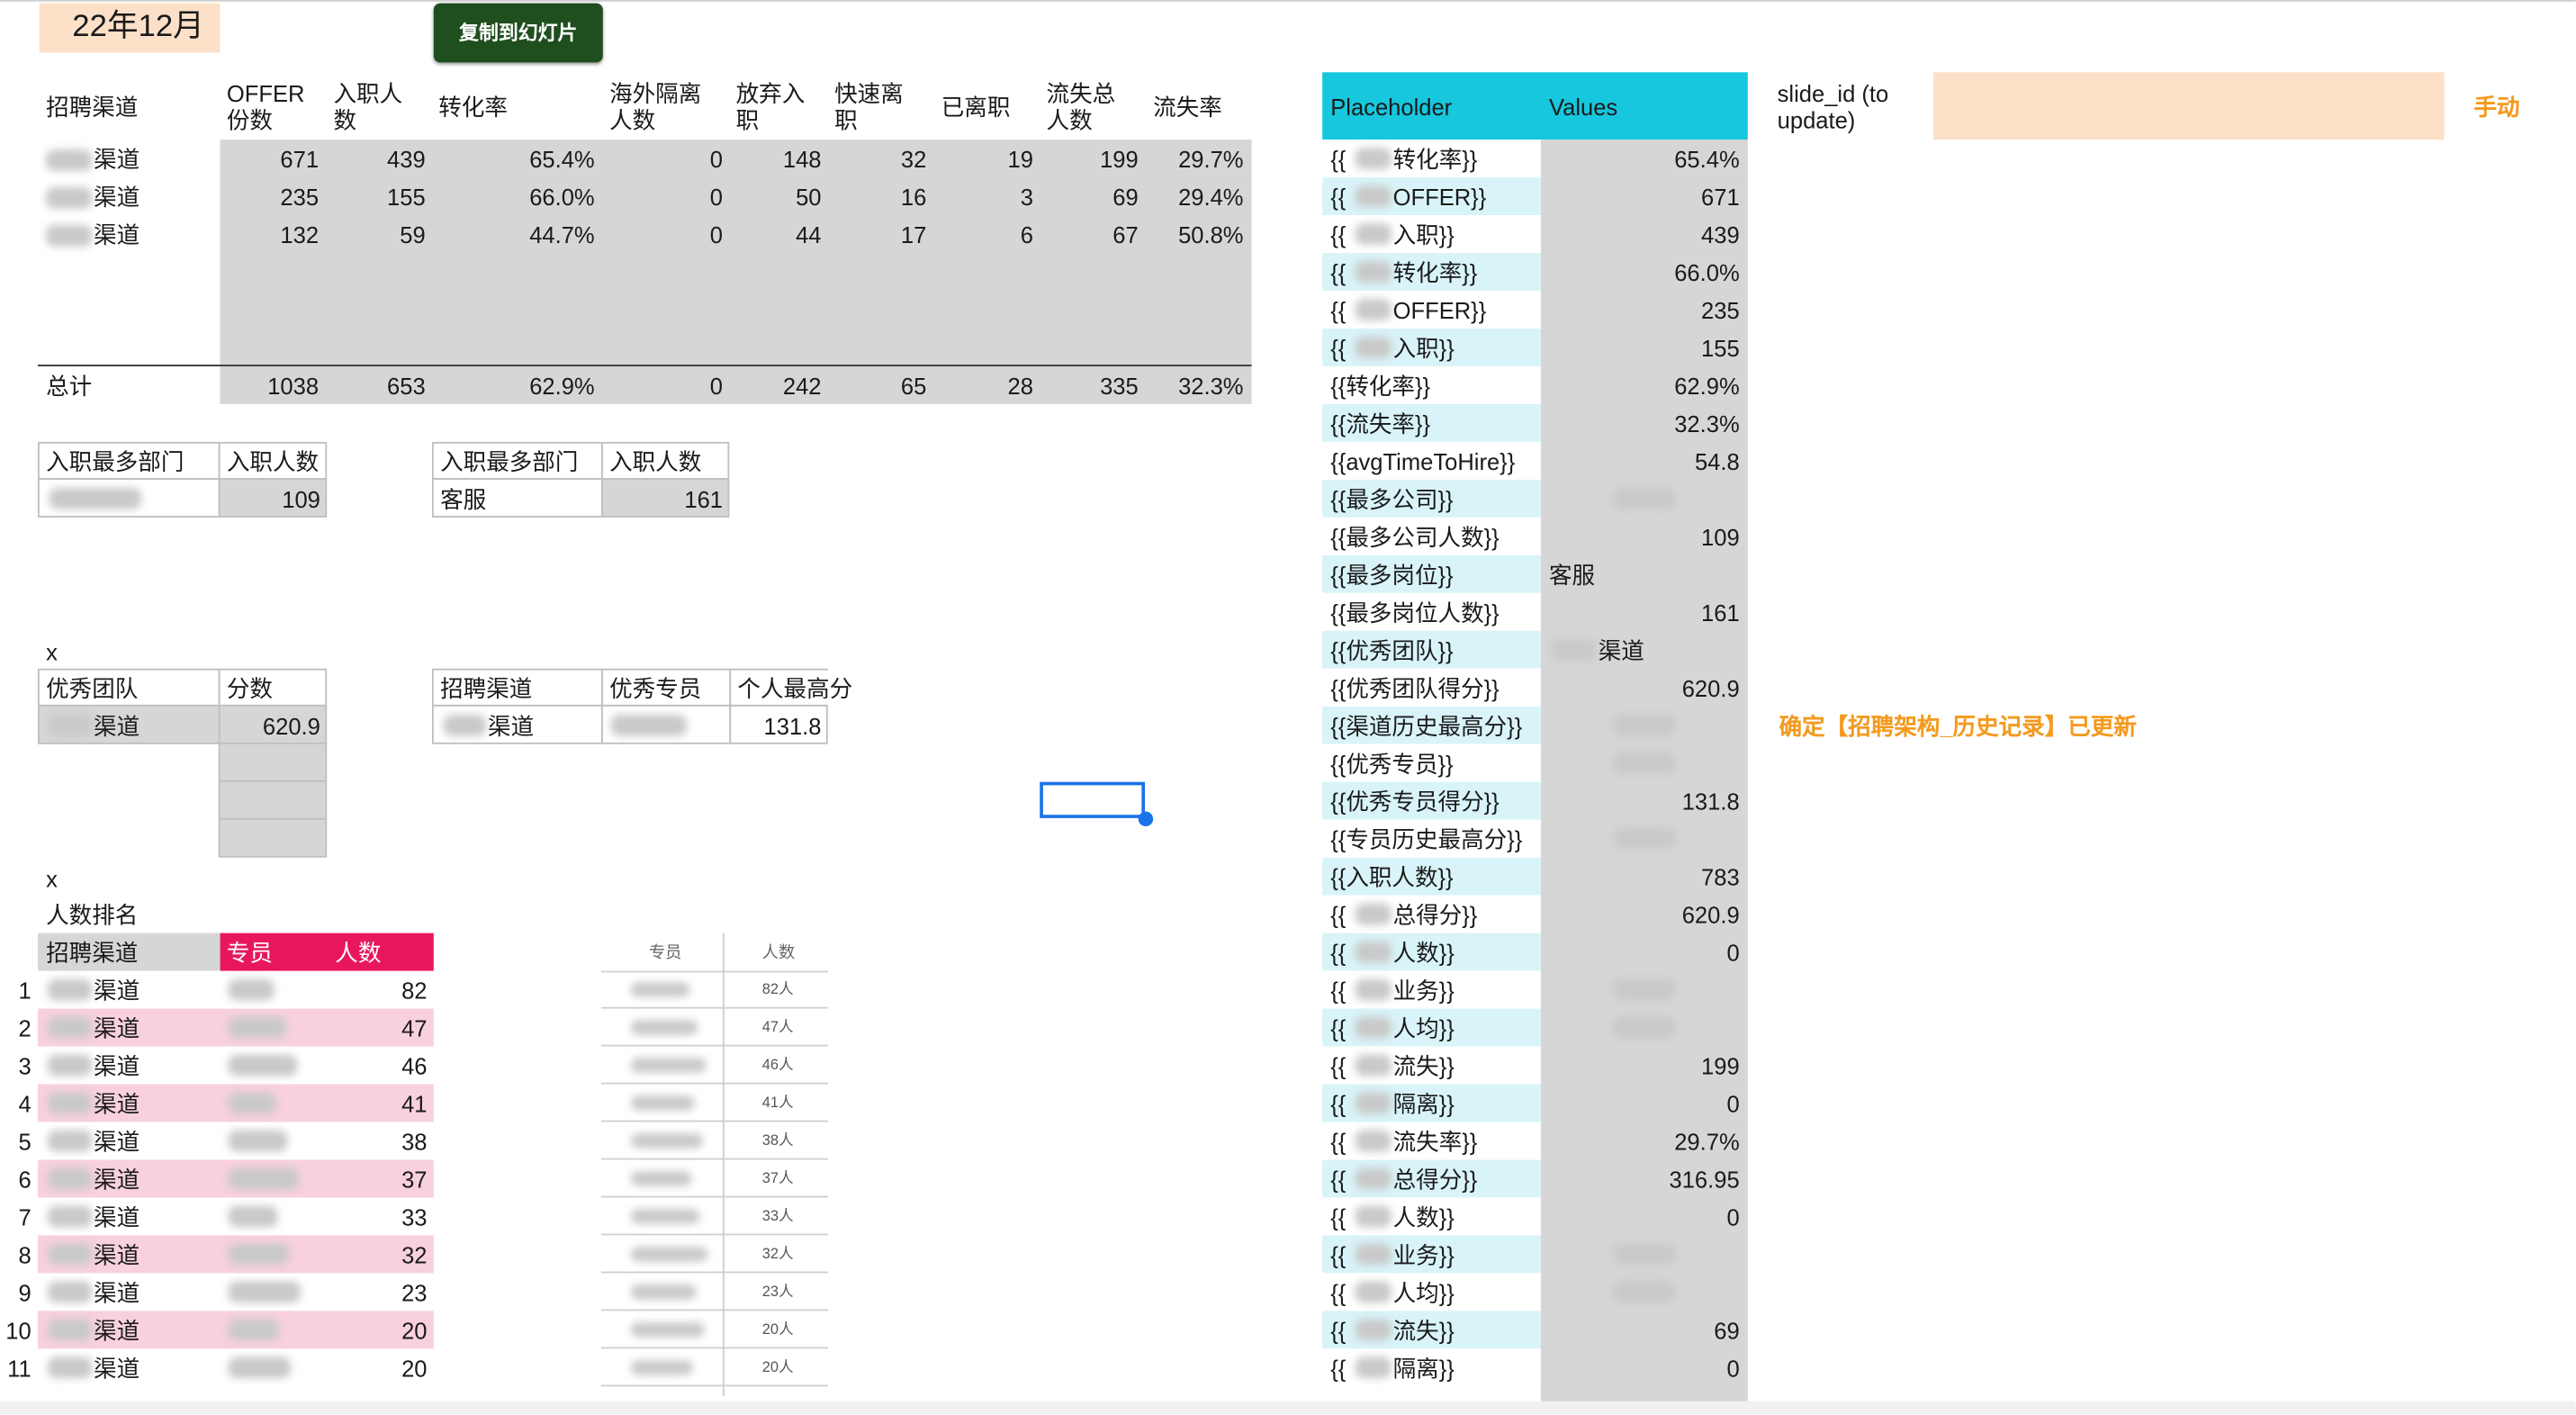 The image size is (2576, 1415). What do you see at coordinates (301, 499) in the screenshot?
I see `dept-hired-value: 109` at bounding box center [301, 499].